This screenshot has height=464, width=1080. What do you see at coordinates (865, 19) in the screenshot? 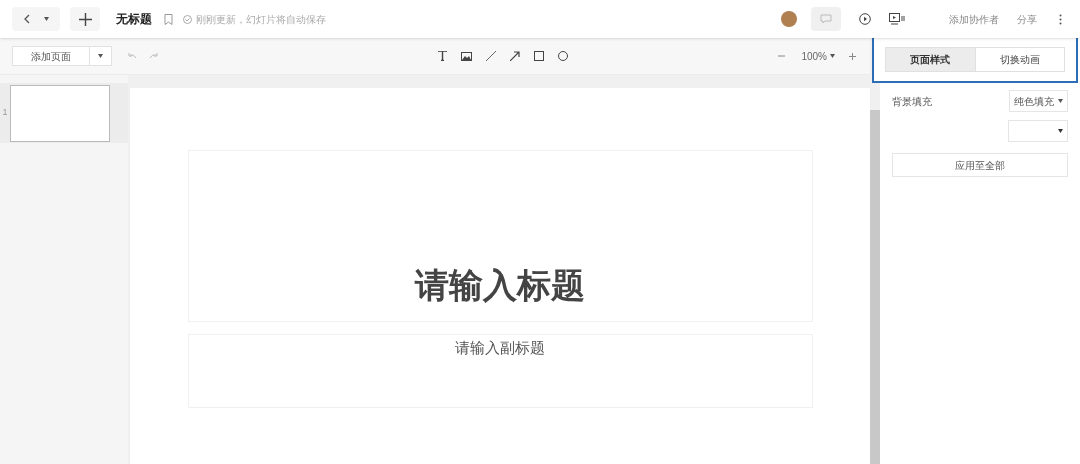
I see `play-icon` at bounding box center [865, 19].